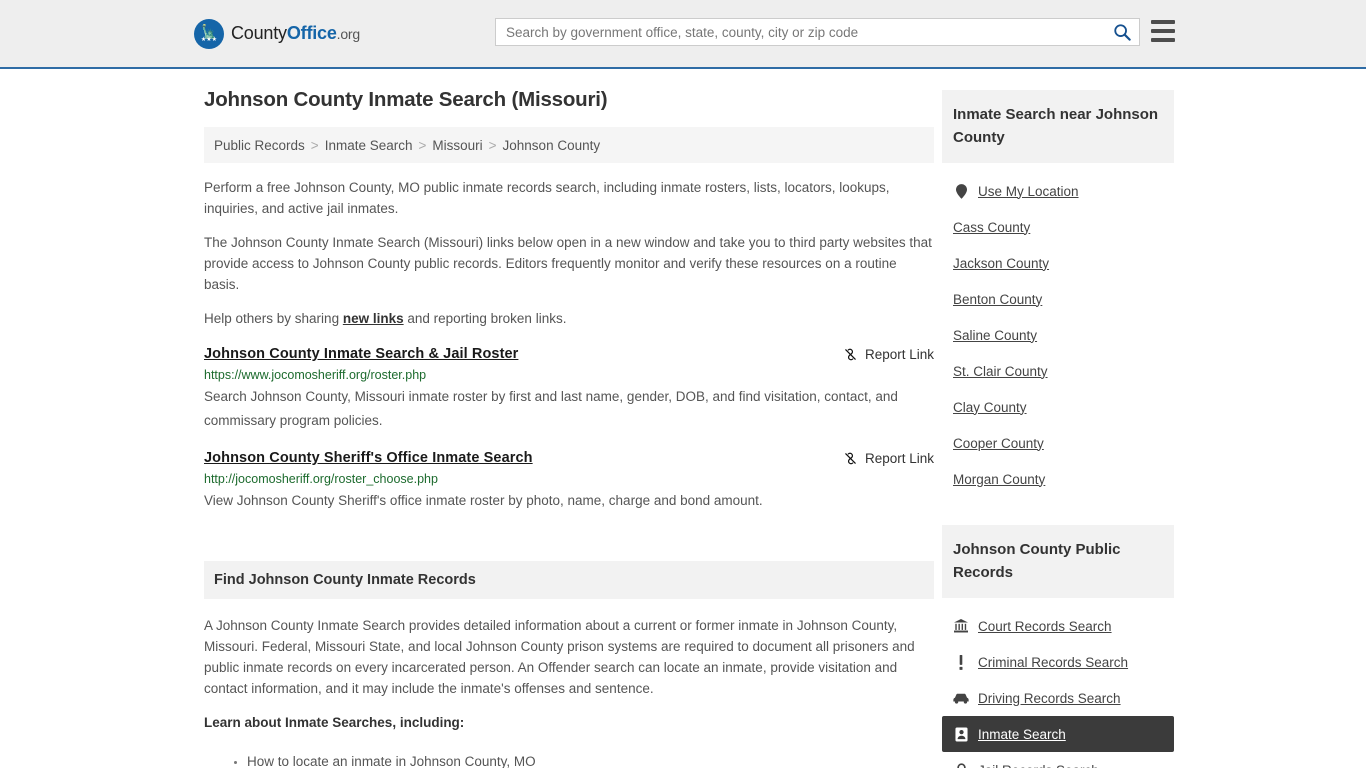  I want to click on breadcrumb-item-public-records: Public Records, so click(259, 145).